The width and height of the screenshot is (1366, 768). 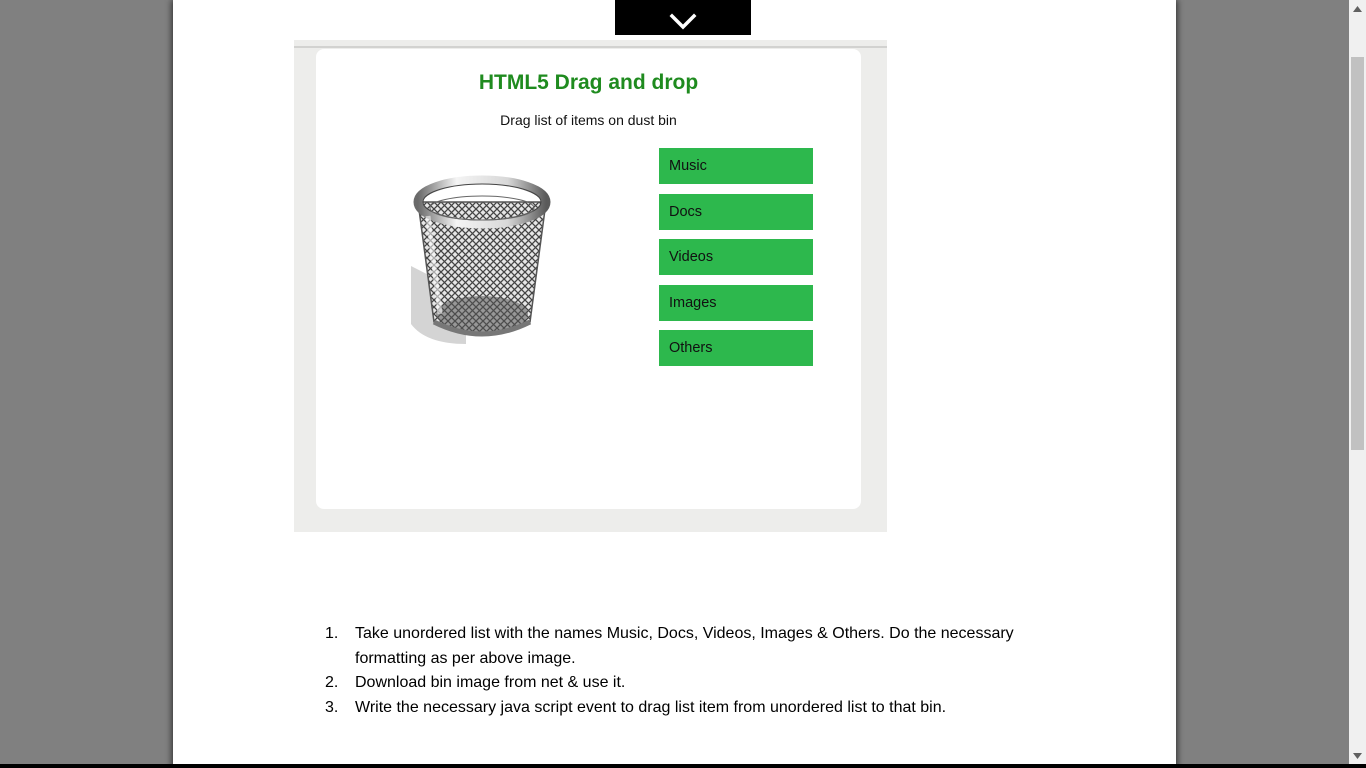 What do you see at coordinates (736, 348) in the screenshot?
I see `list-item-others: Others` at bounding box center [736, 348].